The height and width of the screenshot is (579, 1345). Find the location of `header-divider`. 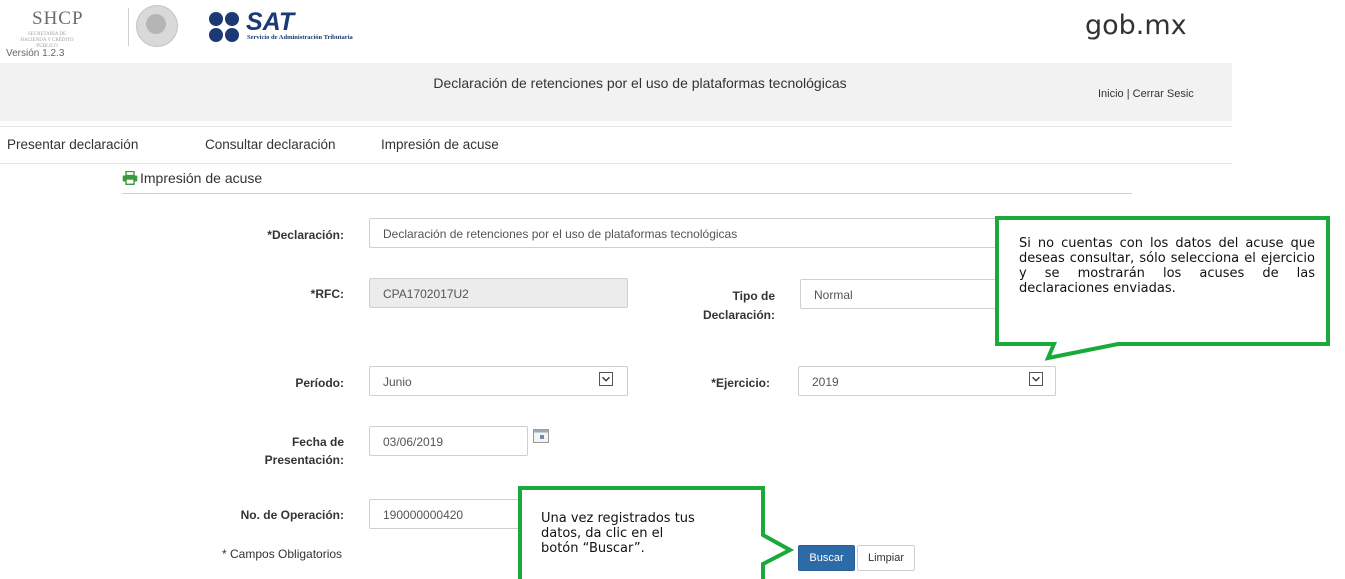

header-divider is located at coordinates (128, 27).